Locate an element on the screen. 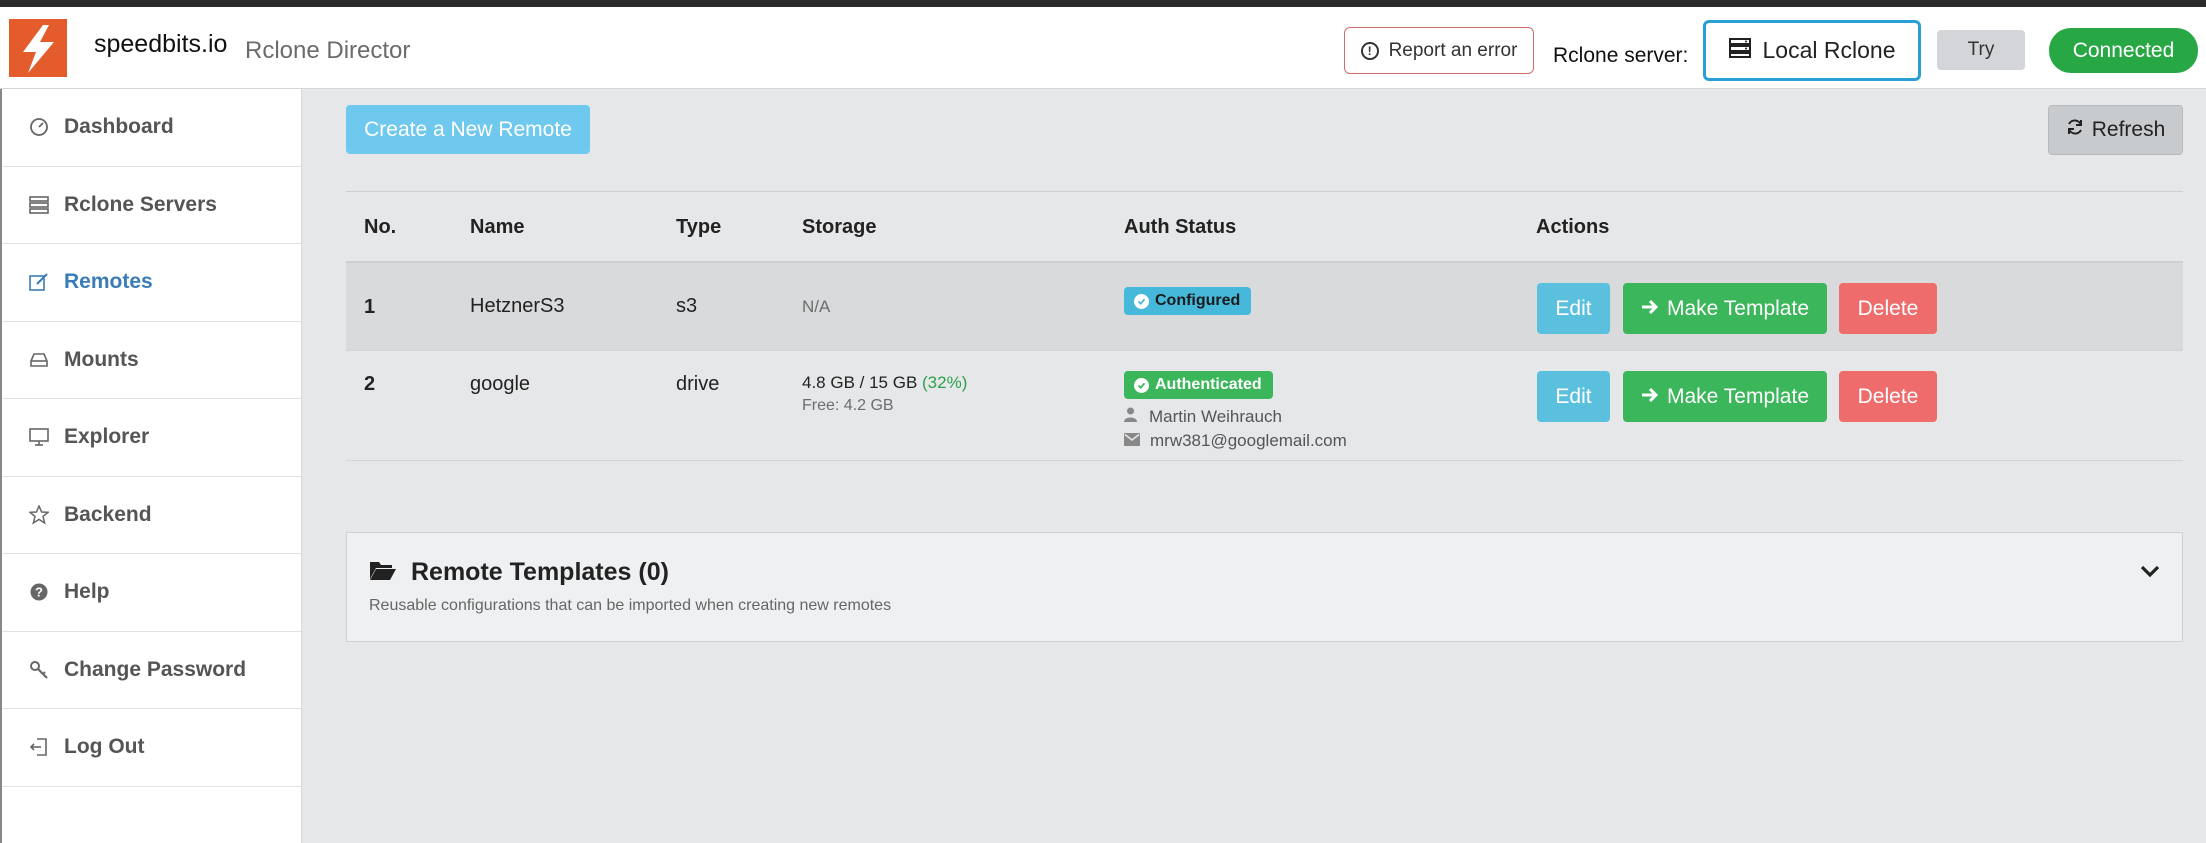  auth-email: mrw381@googlemail.com is located at coordinates (1235, 441).